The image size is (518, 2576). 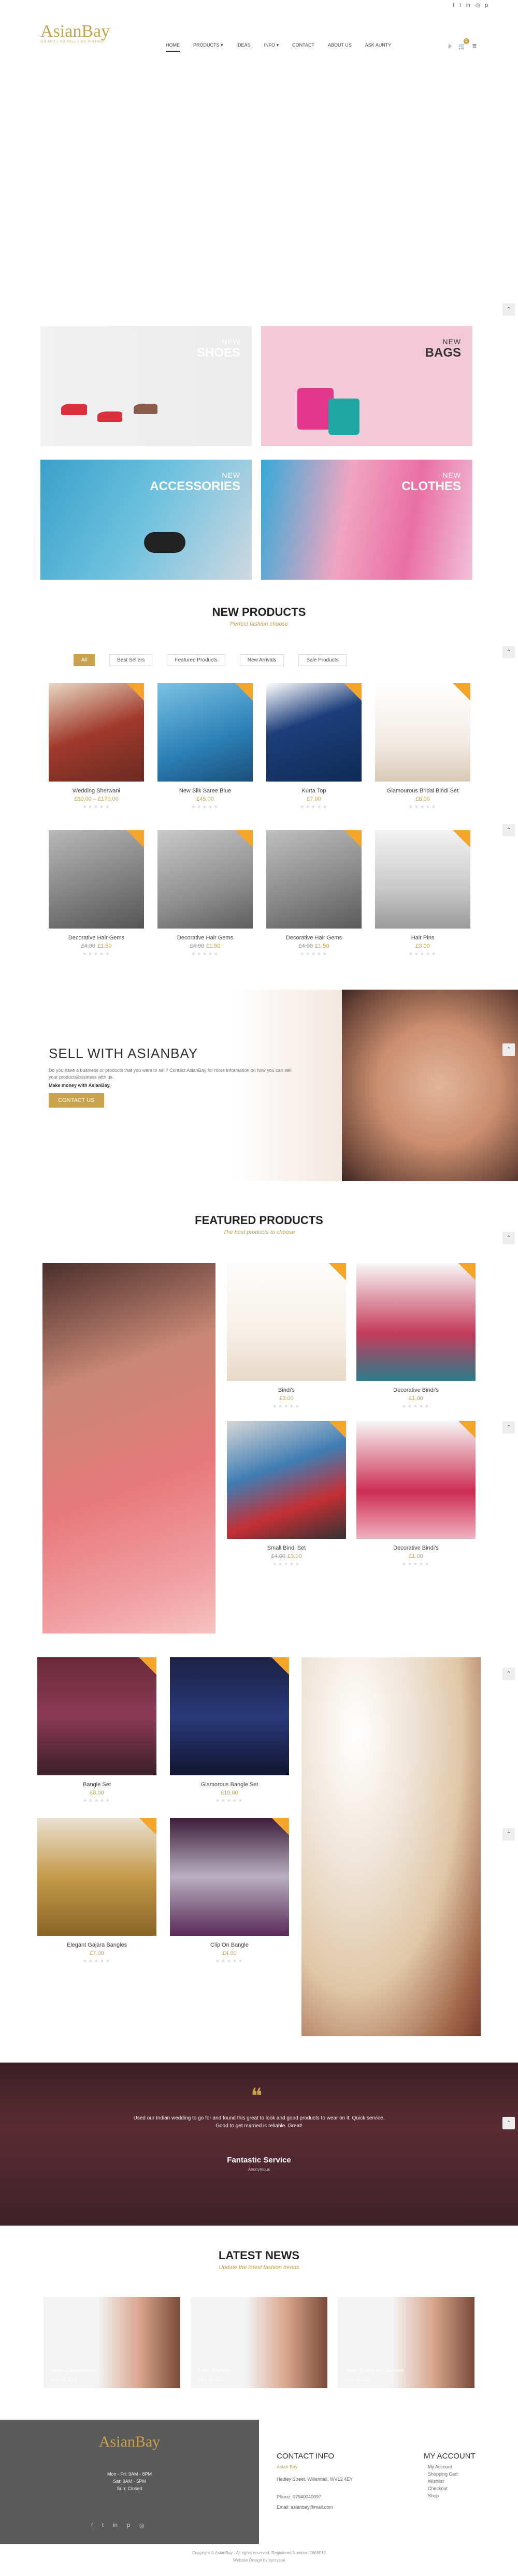 What do you see at coordinates (366, 520) in the screenshot?
I see `category-clothes: NEW CLOTHES` at bounding box center [366, 520].